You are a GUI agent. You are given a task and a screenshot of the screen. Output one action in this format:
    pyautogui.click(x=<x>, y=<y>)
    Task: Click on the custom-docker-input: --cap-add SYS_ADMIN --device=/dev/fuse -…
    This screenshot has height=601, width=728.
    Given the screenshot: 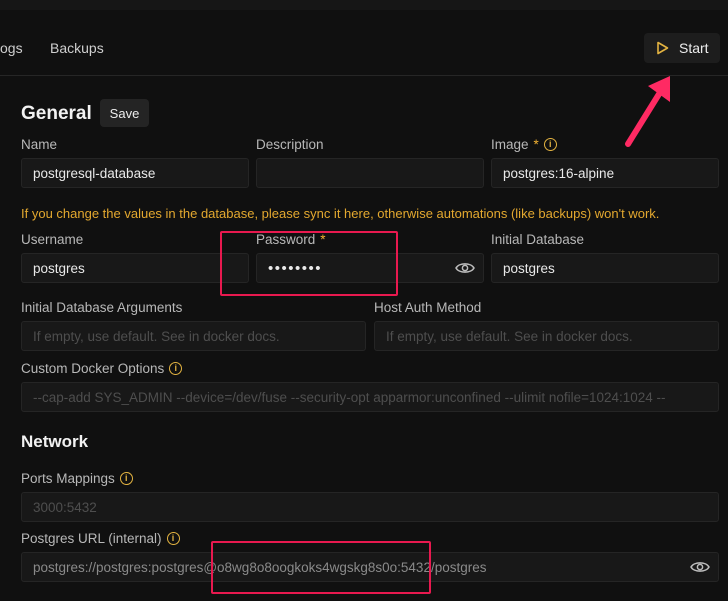 What is the action you would take?
    pyautogui.click(x=370, y=397)
    